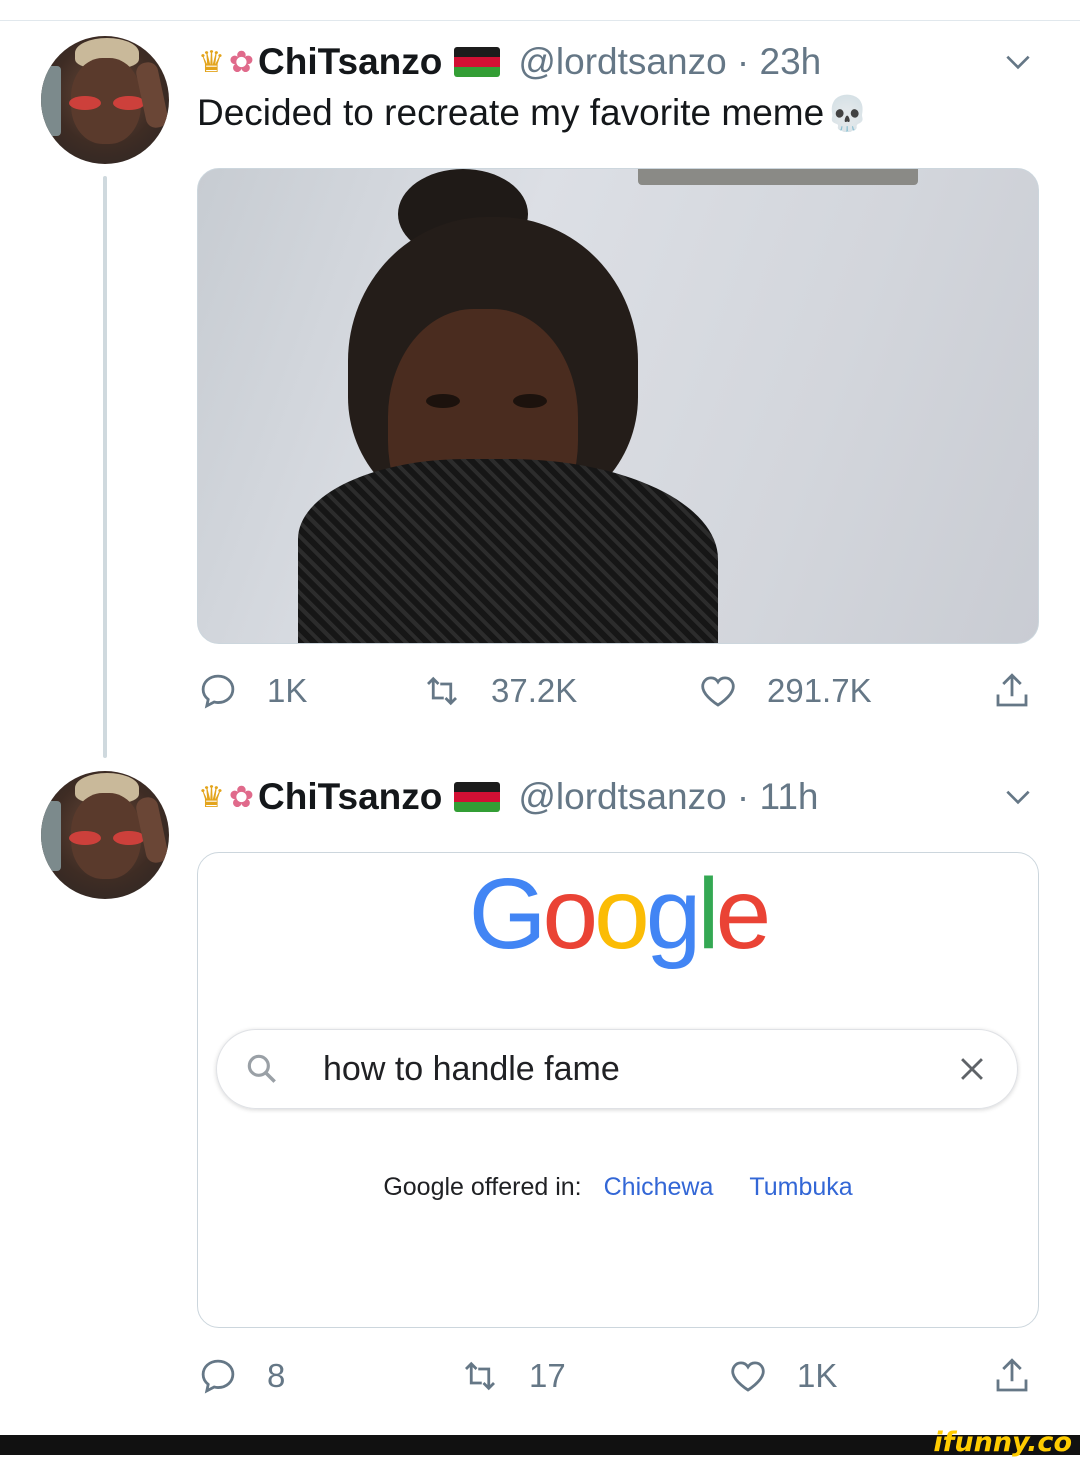 The image size is (1080, 1458). Describe the element at coordinates (534, 690) in the screenshot. I see `retweet-count: 37.2K` at that location.